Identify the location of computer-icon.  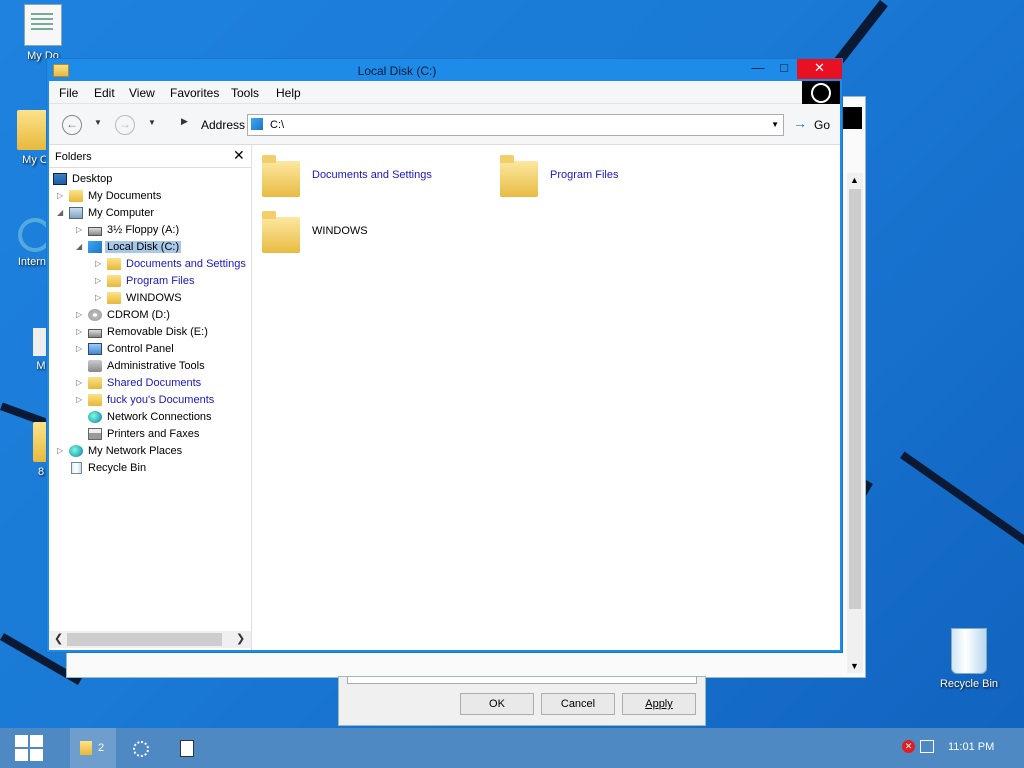
(76, 213).